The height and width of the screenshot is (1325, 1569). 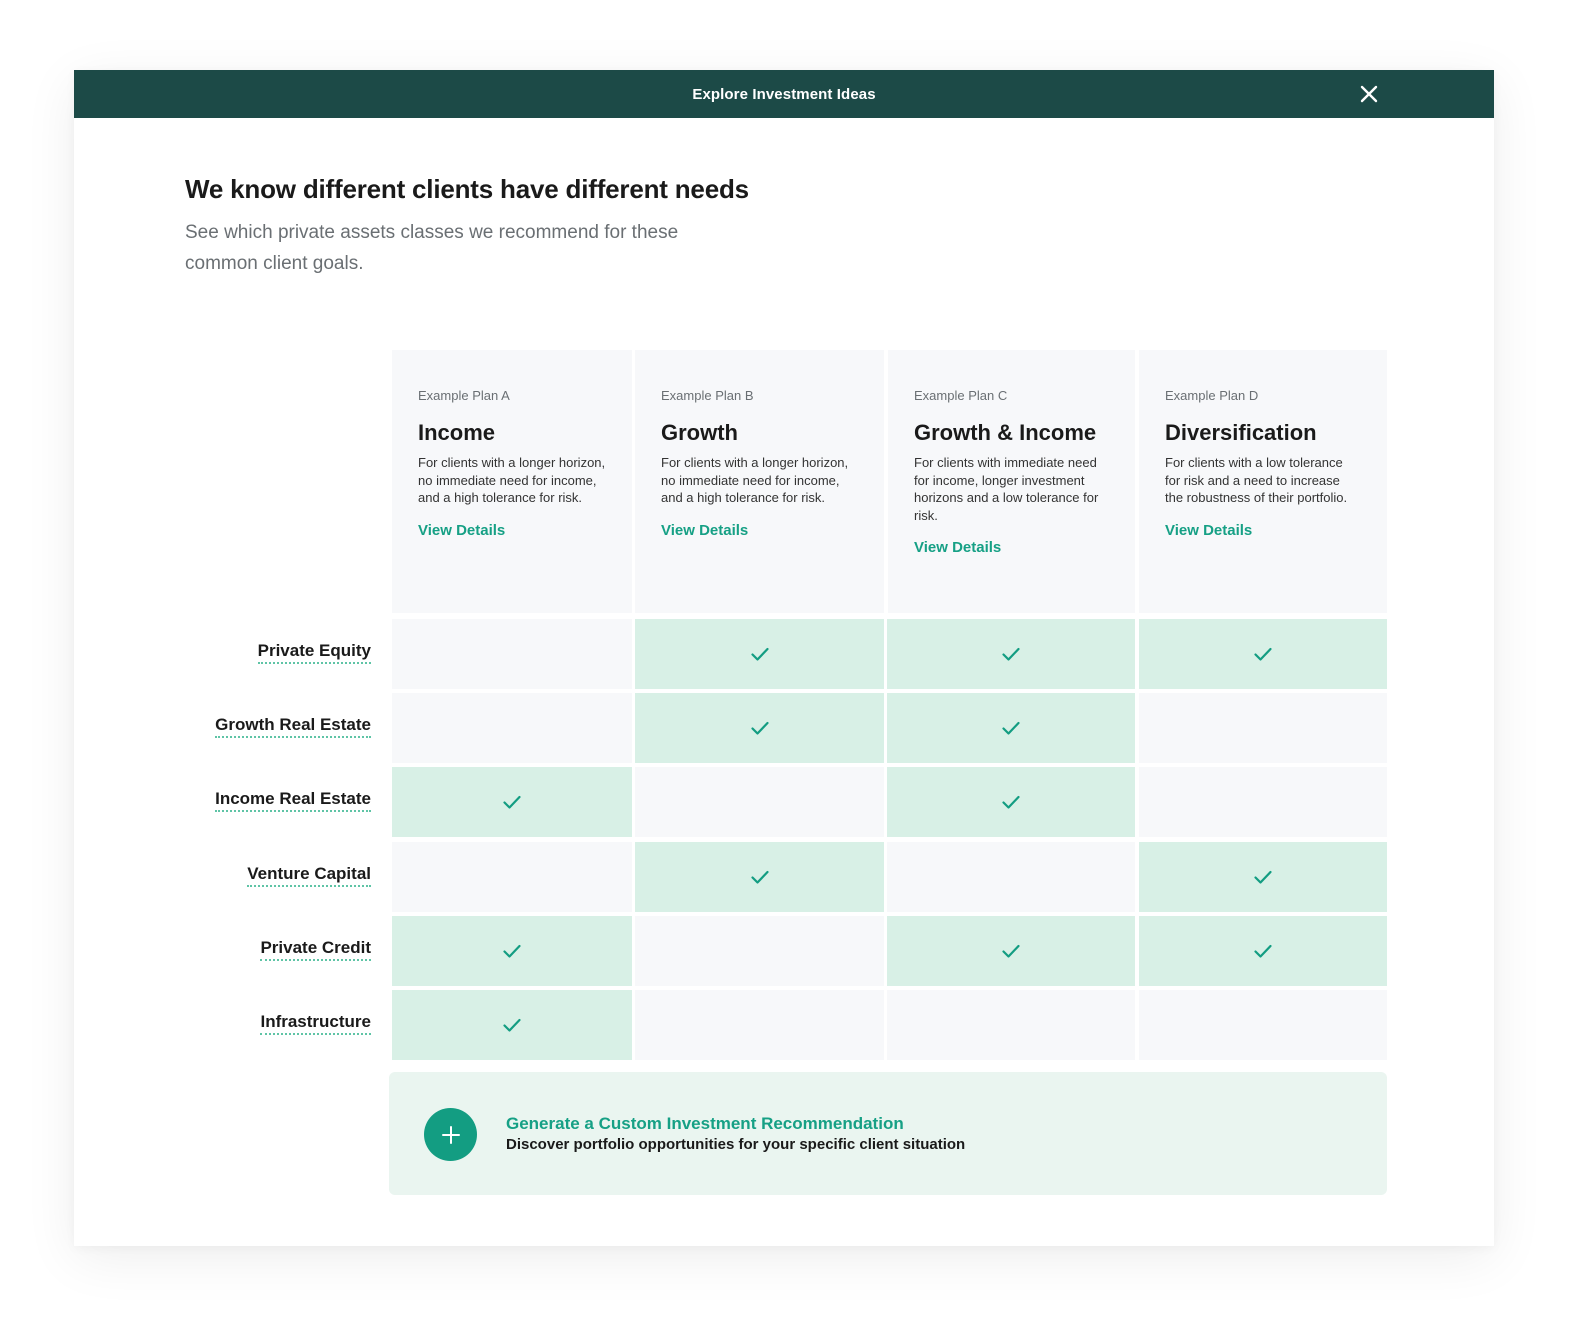 I want to click on plan-eyebrow: Example Plan B, so click(x=707, y=395).